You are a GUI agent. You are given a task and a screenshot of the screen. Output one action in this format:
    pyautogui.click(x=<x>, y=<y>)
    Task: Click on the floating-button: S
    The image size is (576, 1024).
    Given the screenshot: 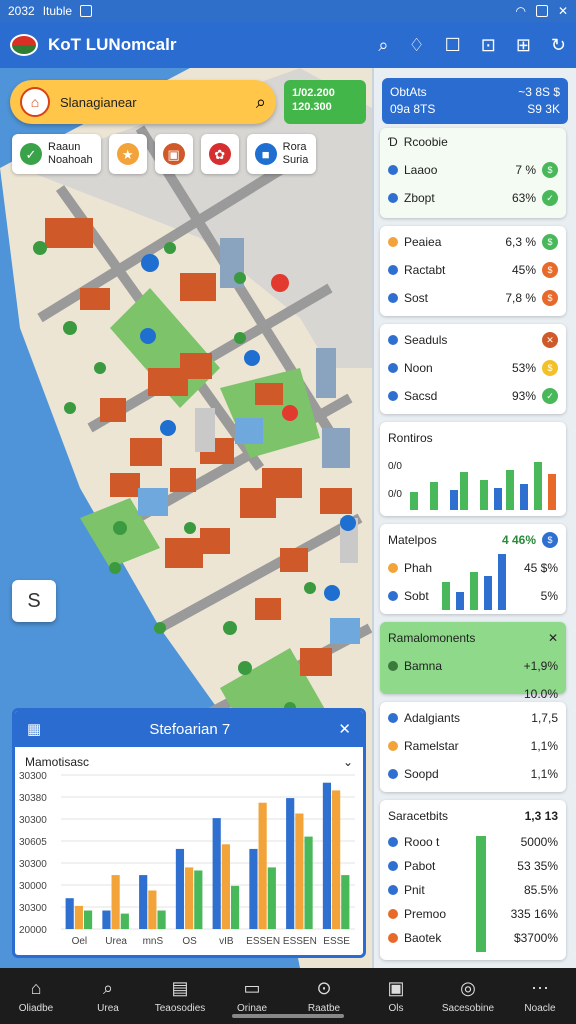 What is the action you would take?
    pyautogui.click(x=34, y=601)
    